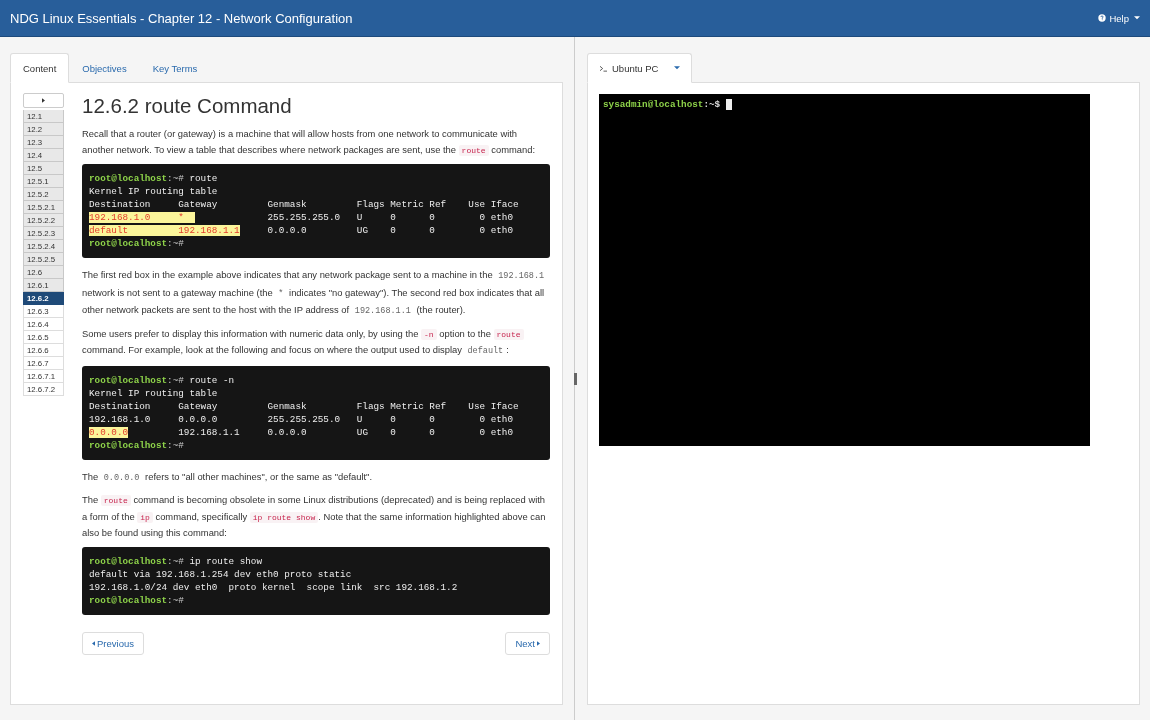  I want to click on terminal-icon, so click(603, 68).